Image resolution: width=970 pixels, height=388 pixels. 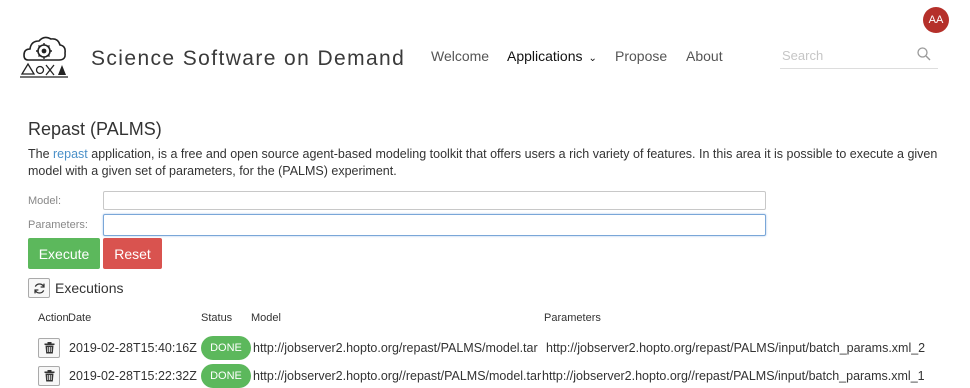 What do you see at coordinates (460, 56) in the screenshot?
I see `nav-welcome: Welcome` at bounding box center [460, 56].